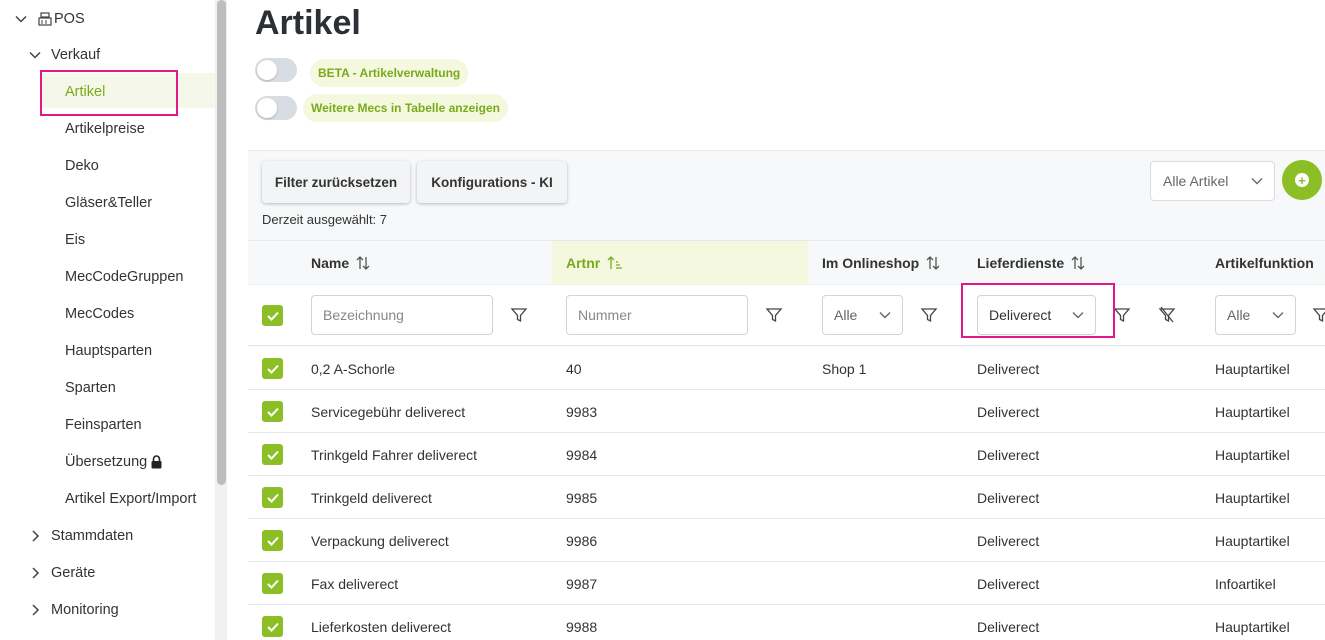 The width and height of the screenshot is (1325, 640). Describe the element at coordinates (92, 535) in the screenshot. I see `sidebar-item-label: Stammdaten` at that location.